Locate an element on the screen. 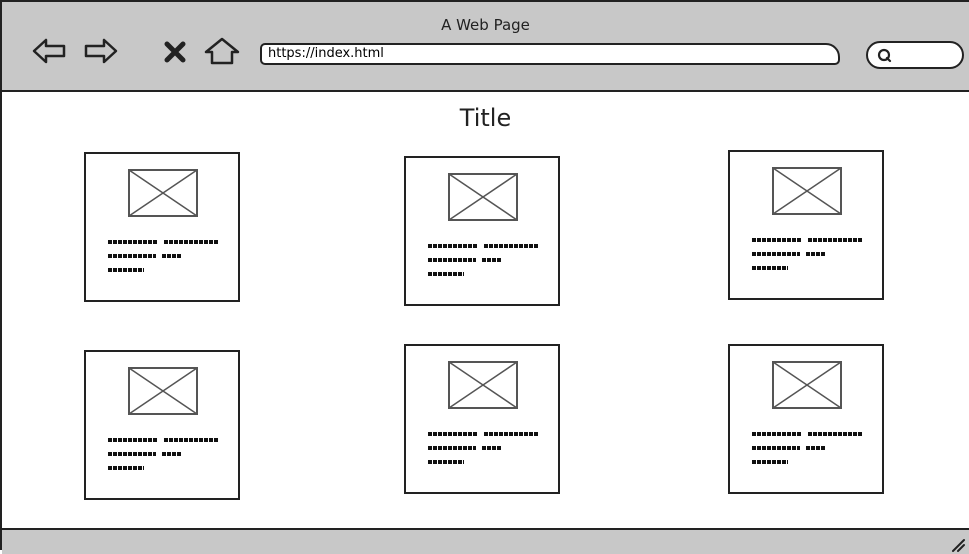 The height and width of the screenshot is (554, 969). search-field is located at coordinates (915, 55).